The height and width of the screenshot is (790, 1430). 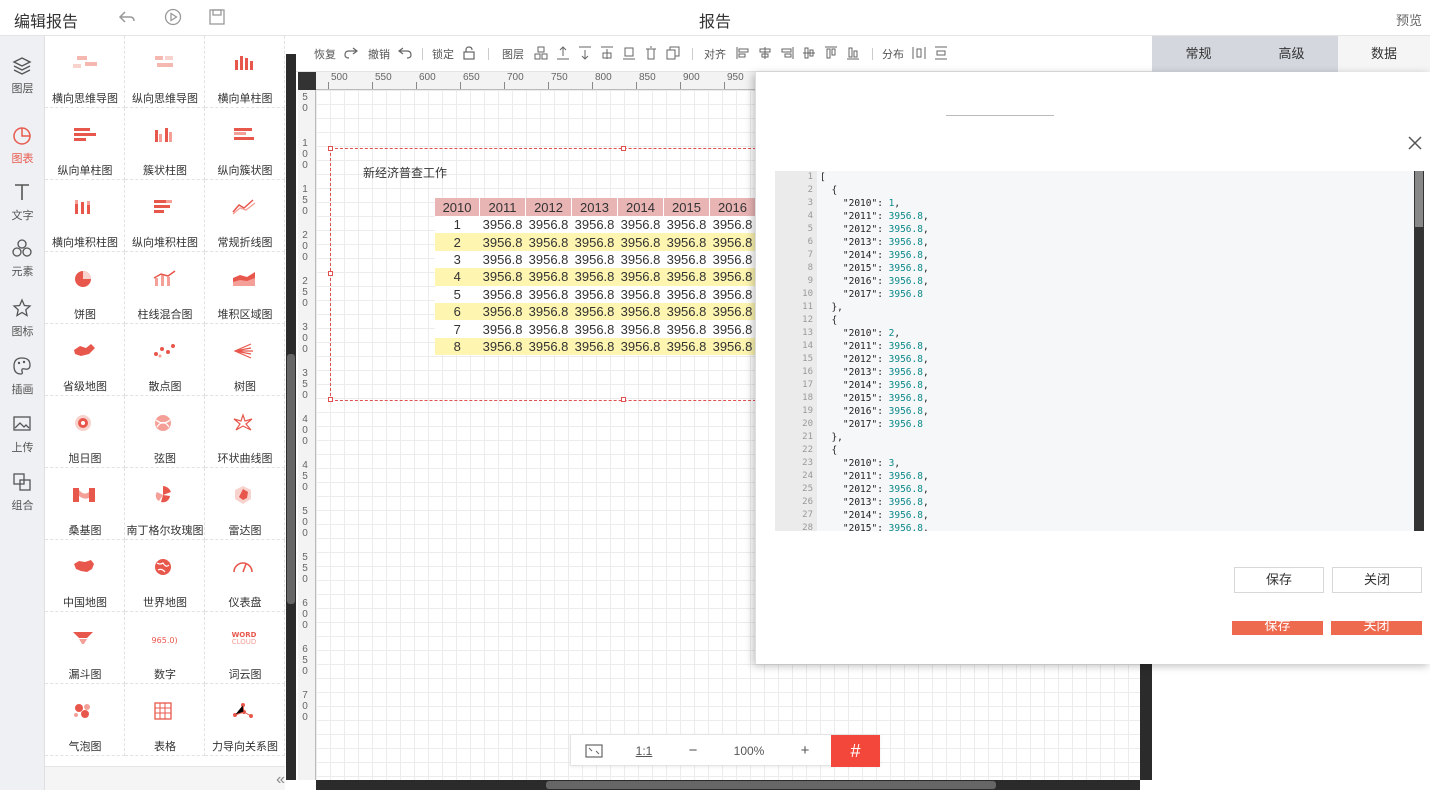 I want to click on copy-icon, so click(x=673, y=53).